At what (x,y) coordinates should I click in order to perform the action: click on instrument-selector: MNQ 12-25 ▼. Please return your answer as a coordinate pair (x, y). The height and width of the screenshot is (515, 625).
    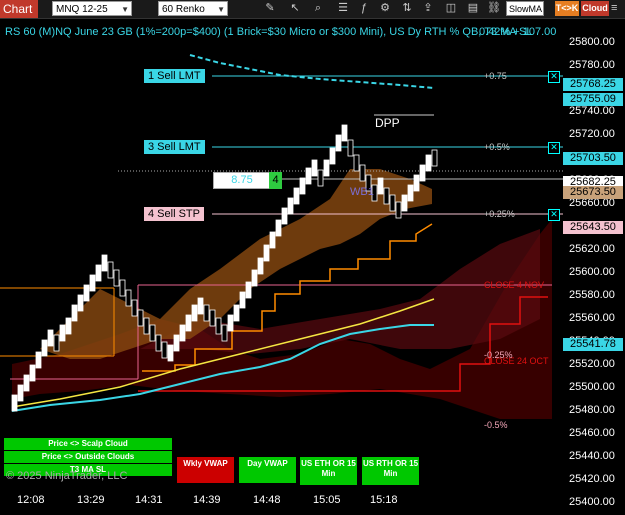
    Looking at the image, I should click on (92, 8).